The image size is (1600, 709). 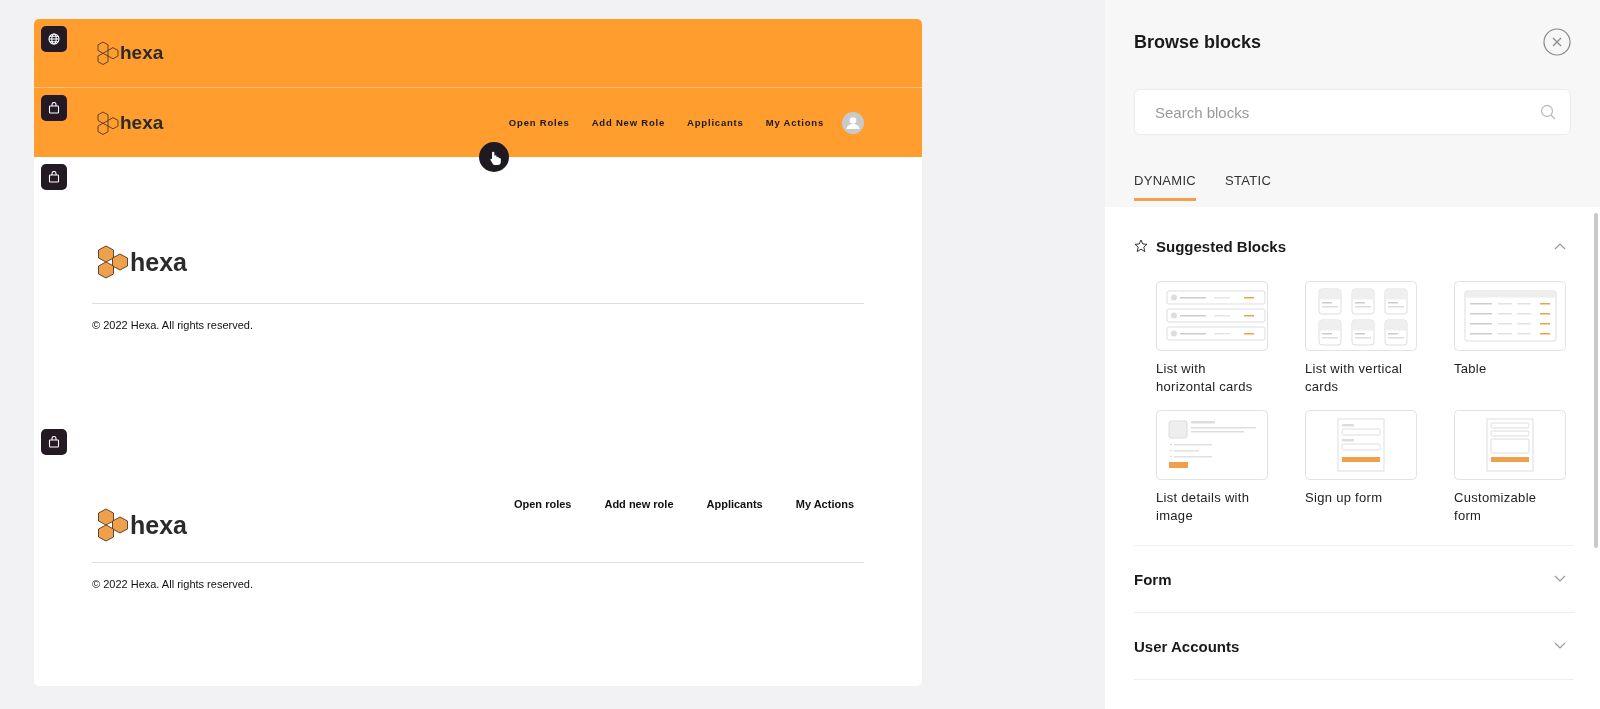 What do you see at coordinates (1471, 369) in the screenshot?
I see `block-label: Table` at bounding box center [1471, 369].